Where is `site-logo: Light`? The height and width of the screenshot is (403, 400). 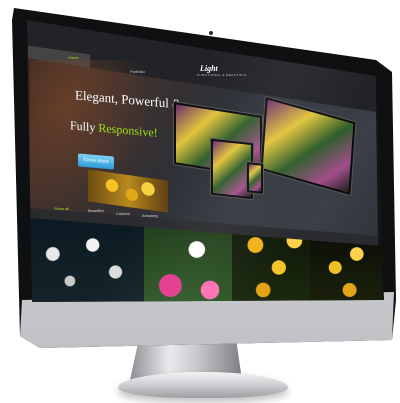
site-logo: Light is located at coordinates (209, 68).